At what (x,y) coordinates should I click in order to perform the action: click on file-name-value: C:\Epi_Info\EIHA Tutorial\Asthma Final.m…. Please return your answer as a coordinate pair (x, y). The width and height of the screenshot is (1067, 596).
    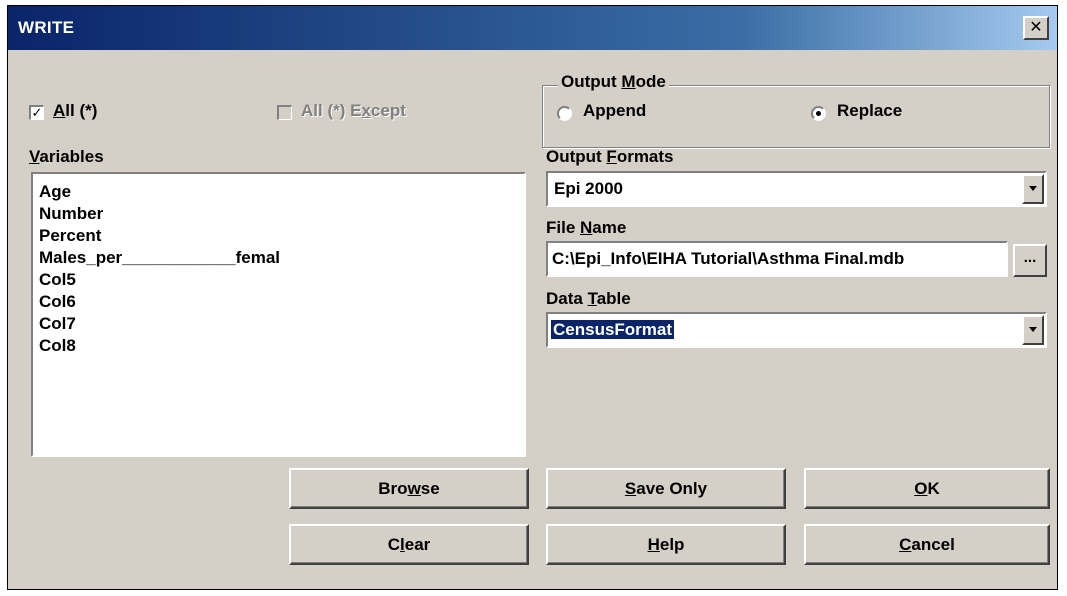
    Looking at the image, I should click on (728, 258).